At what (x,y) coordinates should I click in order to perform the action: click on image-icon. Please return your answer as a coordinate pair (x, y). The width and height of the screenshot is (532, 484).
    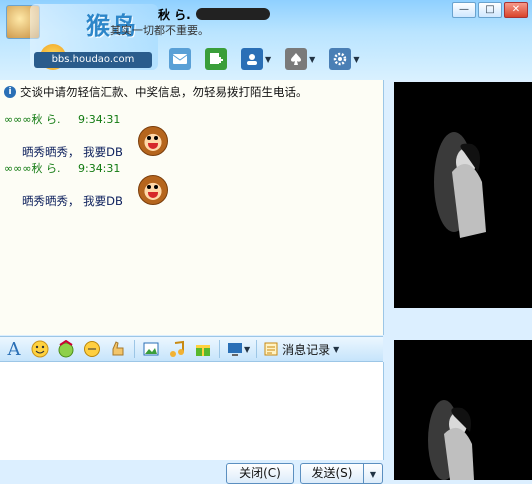
    Looking at the image, I should click on (151, 349).